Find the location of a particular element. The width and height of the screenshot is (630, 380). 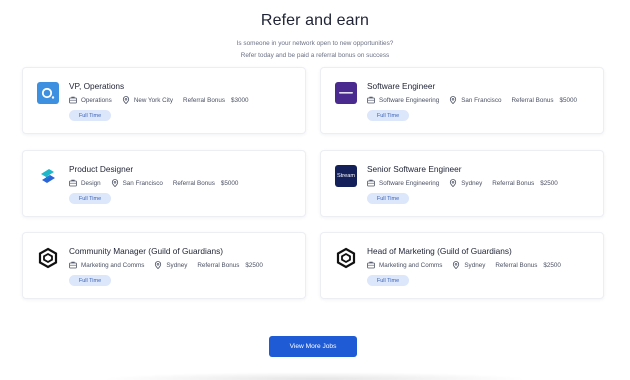

job-department: Operations is located at coordinates (96, 100).